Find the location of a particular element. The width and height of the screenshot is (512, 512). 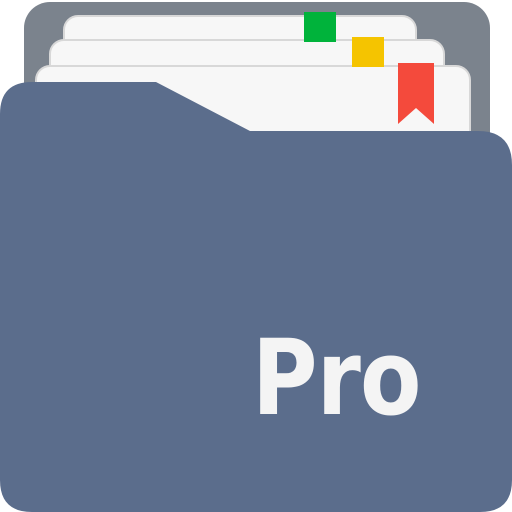

pro-label: Pro is located at coordinates (336, 378).